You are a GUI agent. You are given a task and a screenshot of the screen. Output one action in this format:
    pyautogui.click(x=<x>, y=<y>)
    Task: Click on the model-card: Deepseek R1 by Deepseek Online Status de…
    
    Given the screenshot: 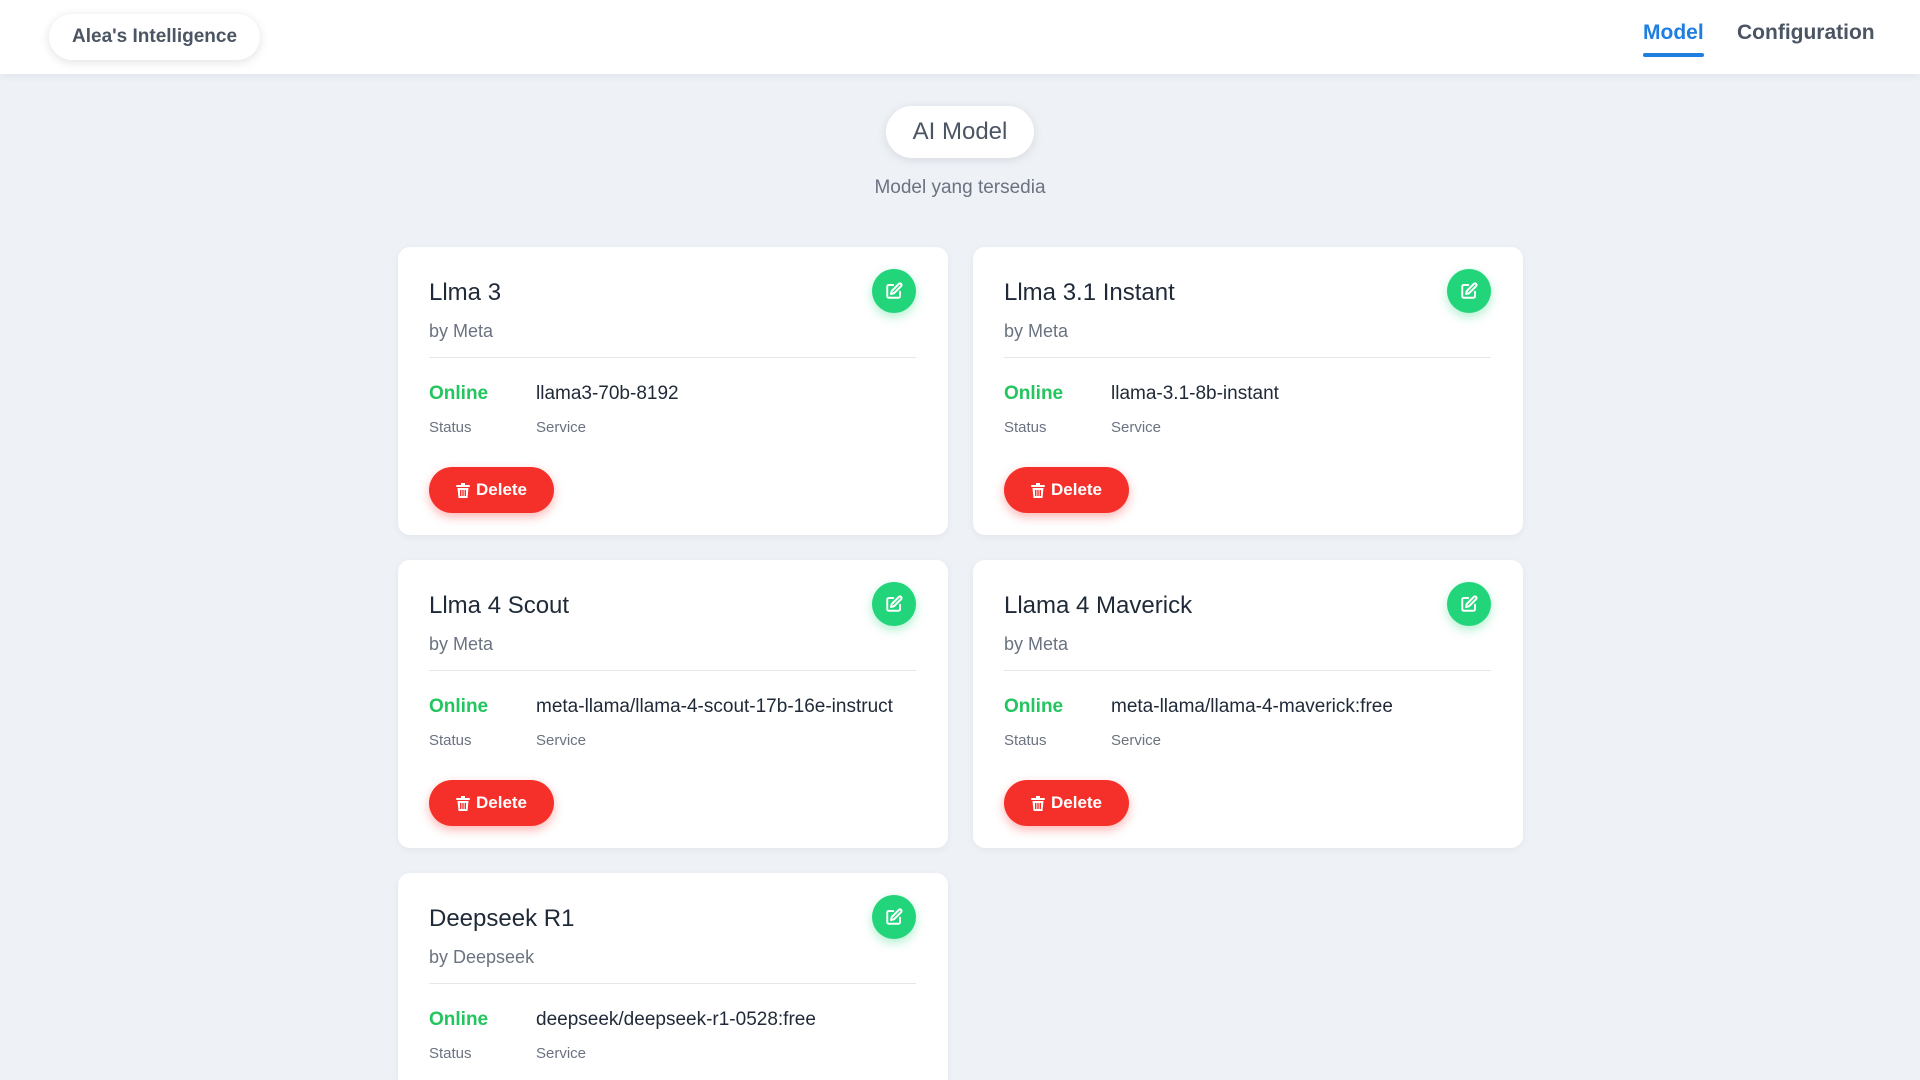 What is the action you would take?
    pyautogui.click(x=673, y=976)
    